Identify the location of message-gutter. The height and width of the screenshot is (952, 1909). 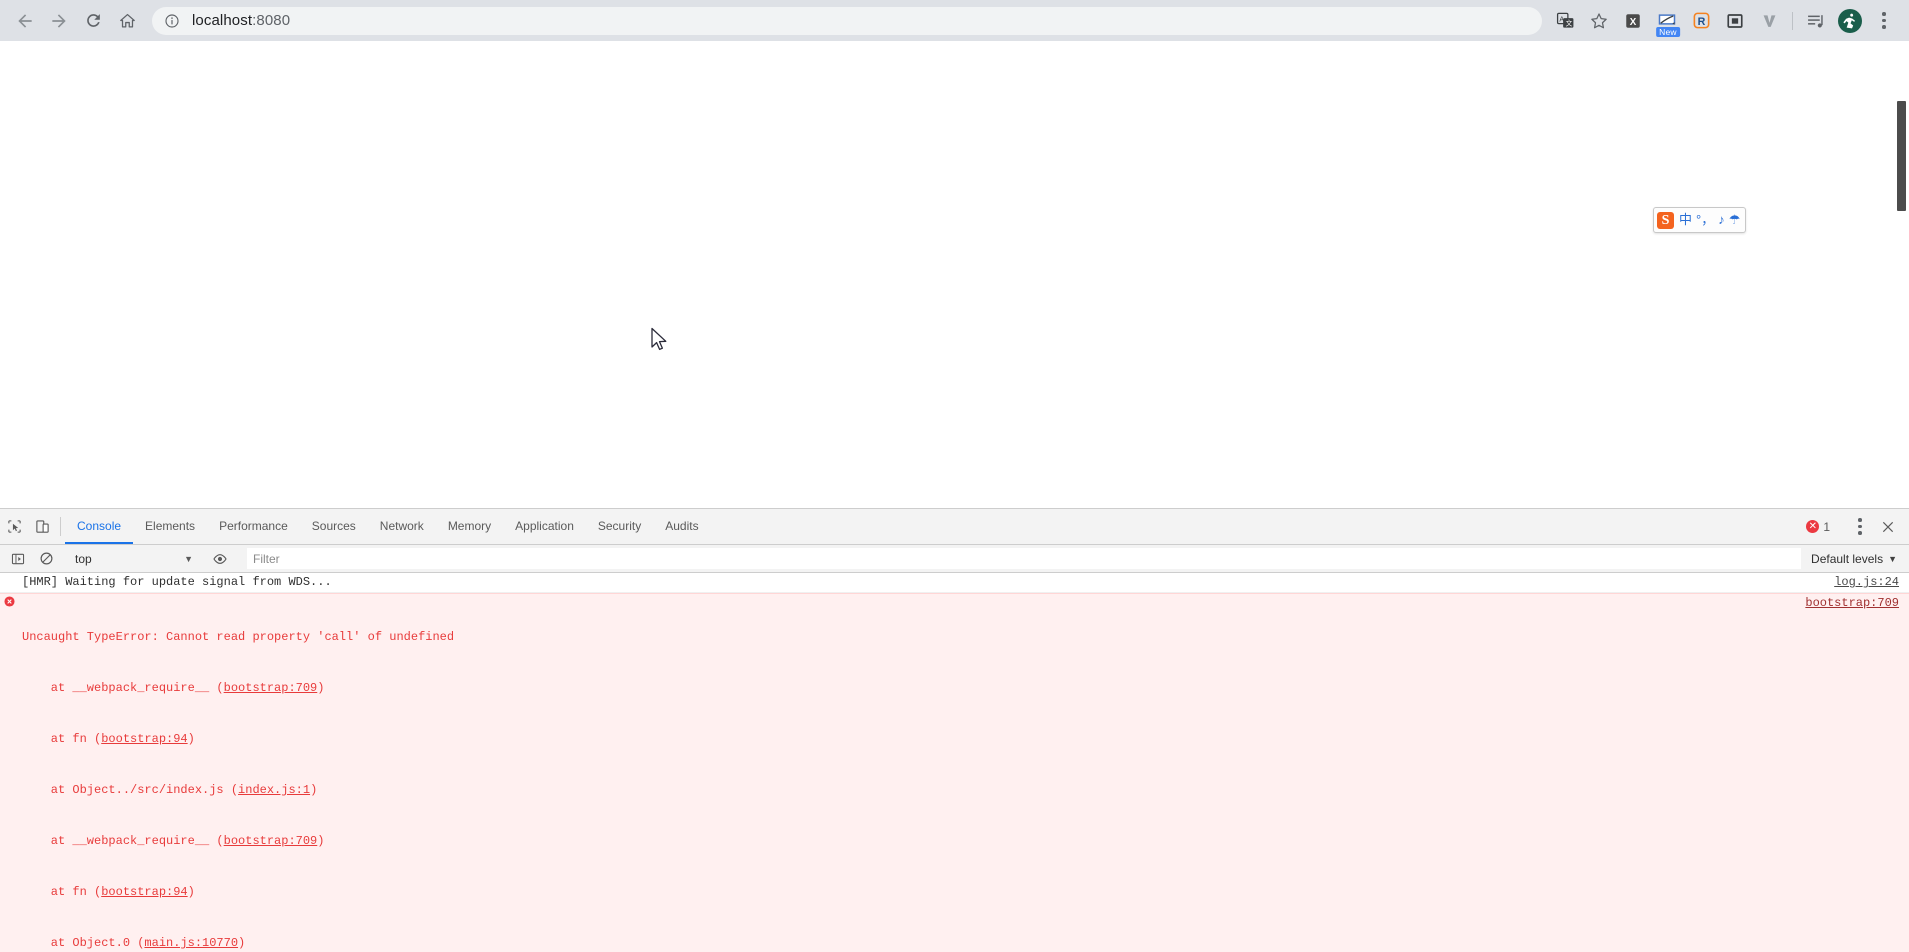
(9, 601).